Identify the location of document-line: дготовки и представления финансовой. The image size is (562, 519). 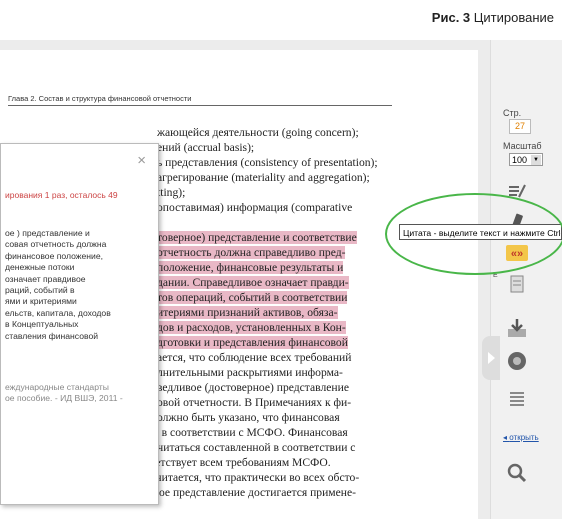
(277, 342).